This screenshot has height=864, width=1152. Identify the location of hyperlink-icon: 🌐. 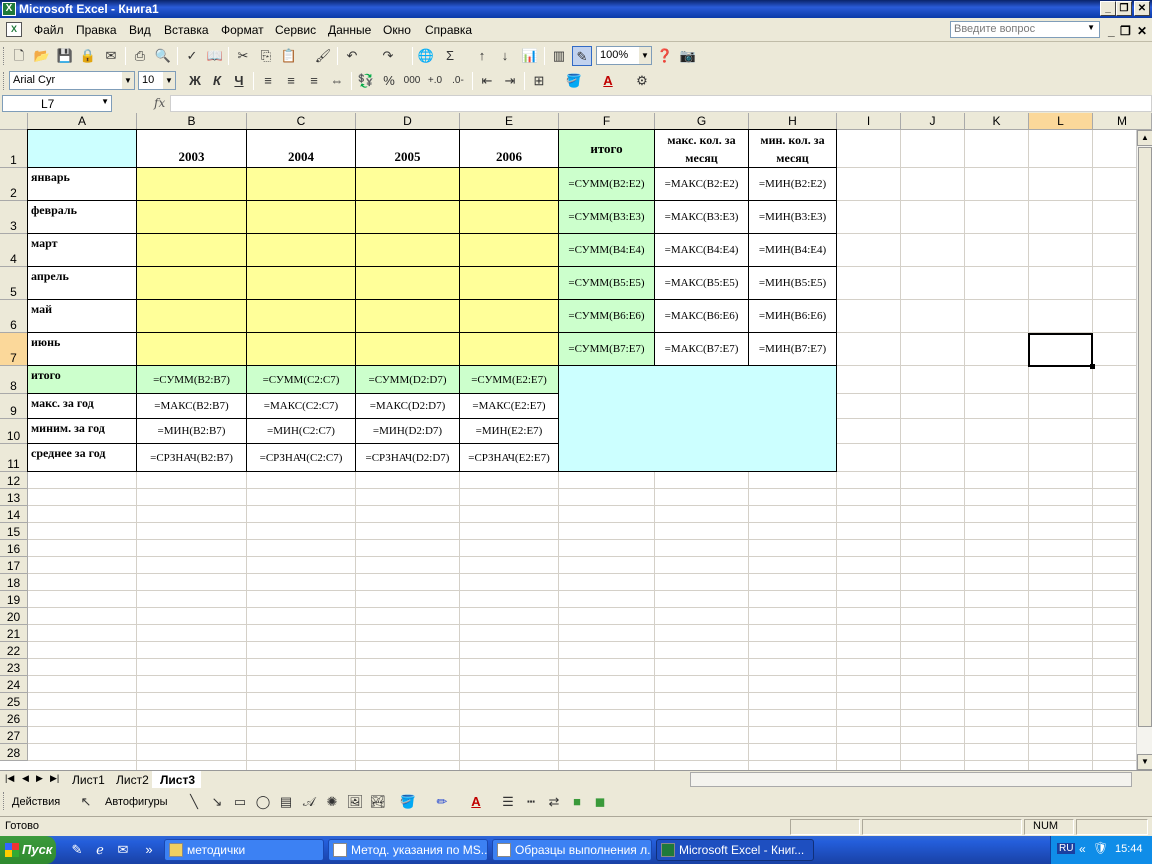
(426, 56).